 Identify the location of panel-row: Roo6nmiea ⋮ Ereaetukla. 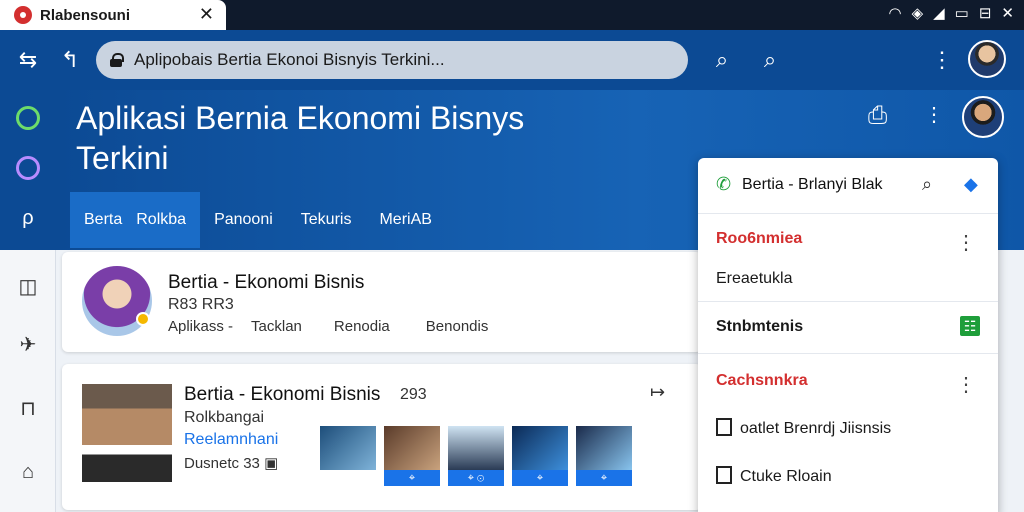
(848, 258).